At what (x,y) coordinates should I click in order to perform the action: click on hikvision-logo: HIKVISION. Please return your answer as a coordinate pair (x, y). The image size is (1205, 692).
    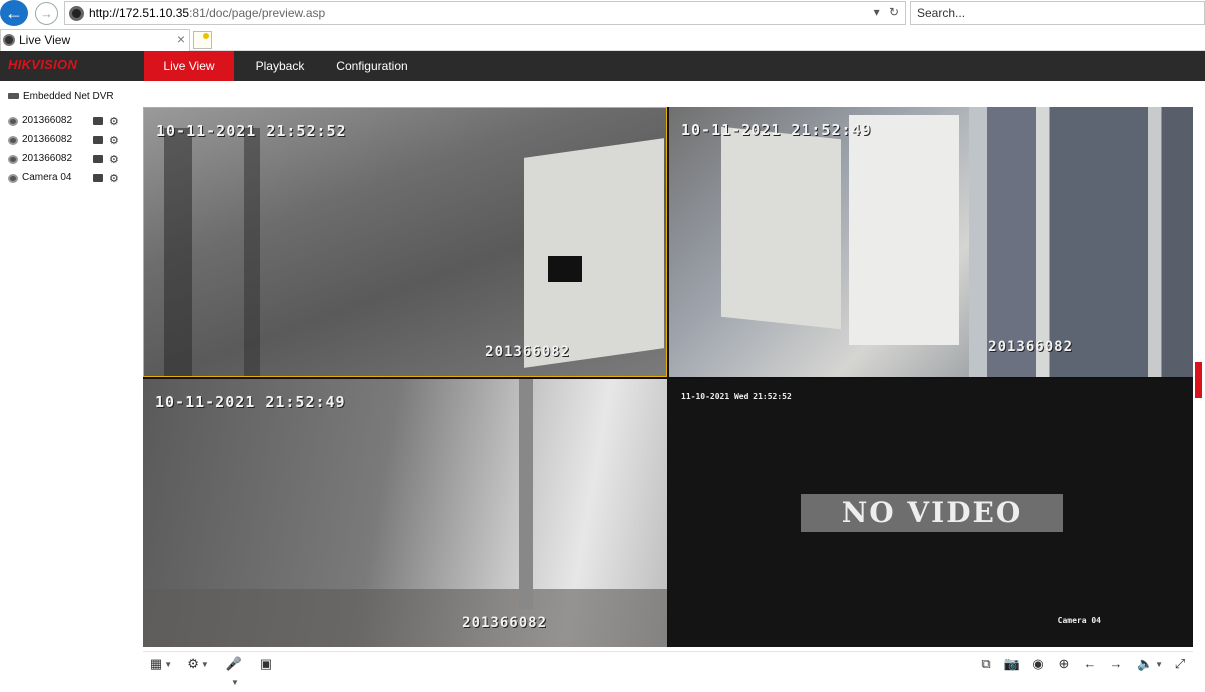
    Looking at the image, I should click on (43, 64).